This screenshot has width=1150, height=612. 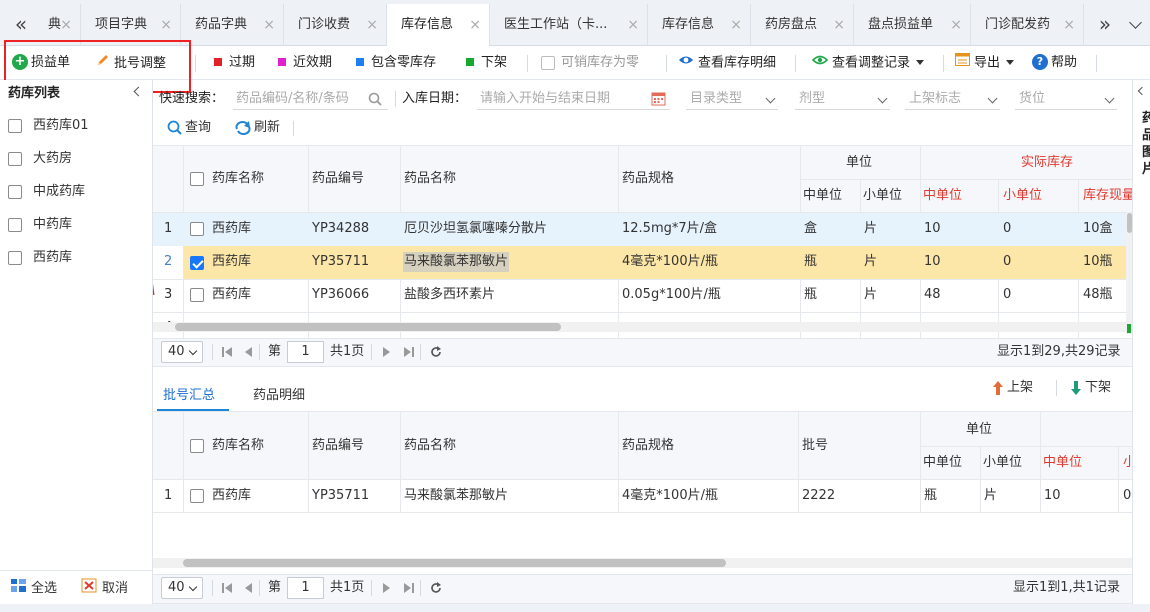 What do you see at coordinates (569, 25) in the screenshot?
I see `tab-item: 医生工作站（卡... ×` at bounding box center [569, 25].